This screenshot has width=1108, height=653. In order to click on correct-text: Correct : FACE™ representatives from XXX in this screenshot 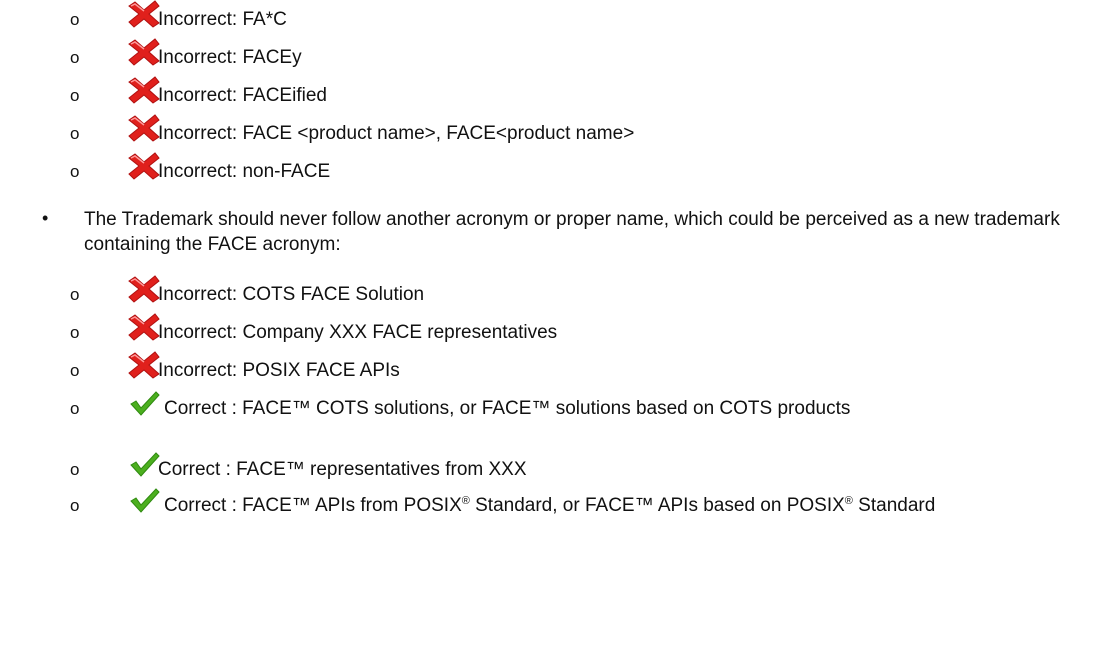, I will do `click(342, 469)`.